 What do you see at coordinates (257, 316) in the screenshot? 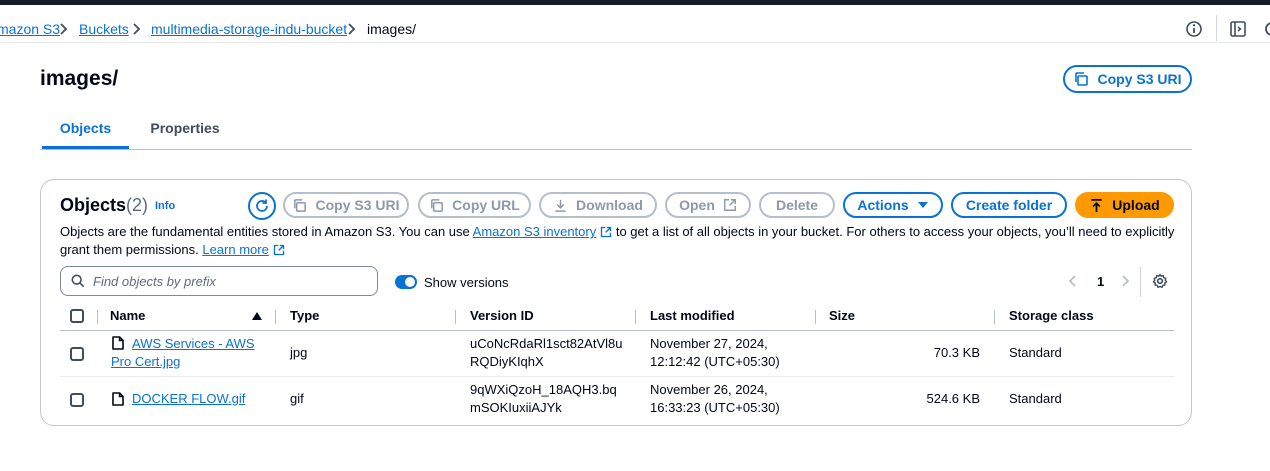
I see `sort-up-icon` at bounding box center [257, 316].